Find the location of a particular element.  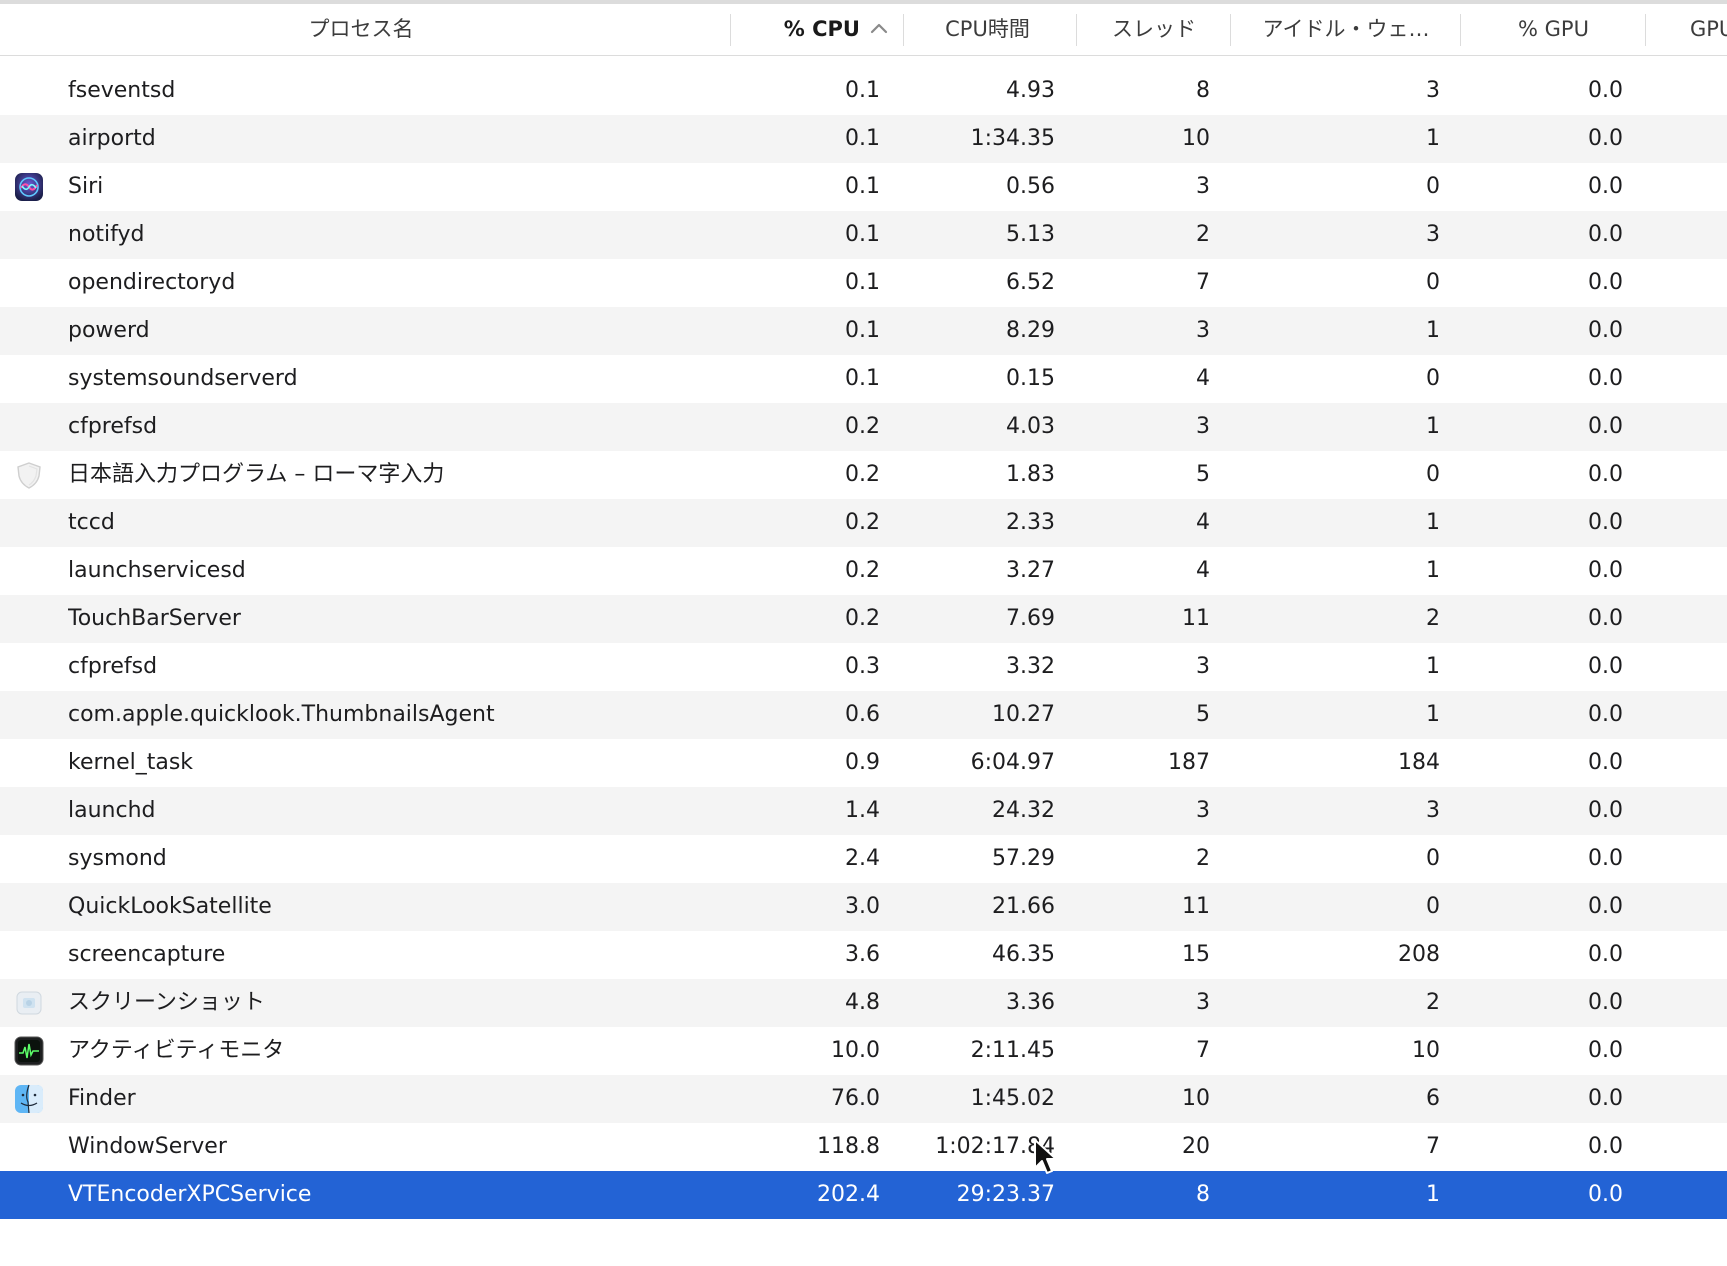

table-row: launchservicesd 0.2 3.27 4 1 0.0 is located at coordinates (863, 571).